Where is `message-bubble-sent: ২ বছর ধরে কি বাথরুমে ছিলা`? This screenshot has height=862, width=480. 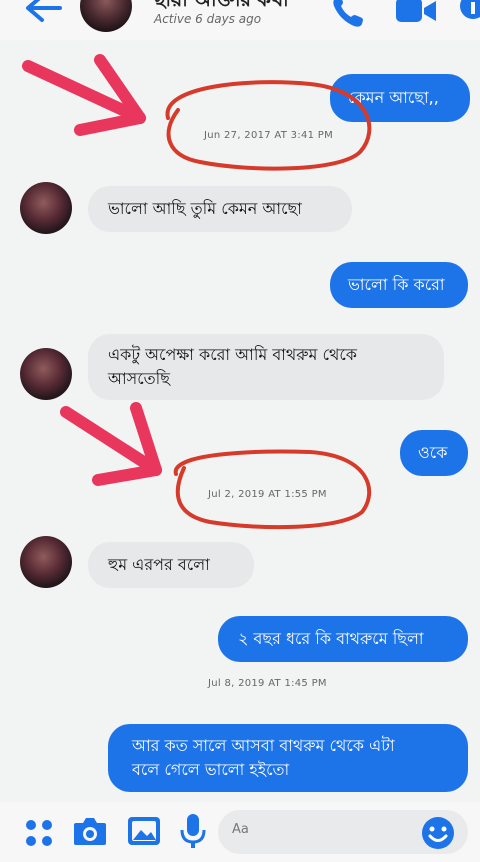
message-bubble-sent: ২ বছর ধরে কি বাথরুমে ছিলা is located at coordinates (343, 639).